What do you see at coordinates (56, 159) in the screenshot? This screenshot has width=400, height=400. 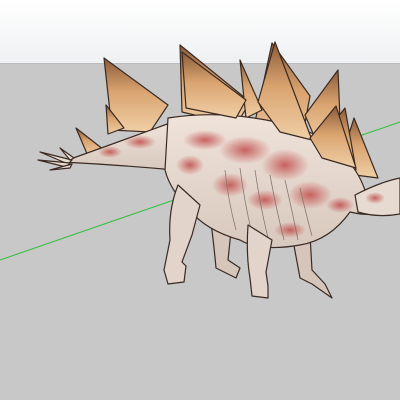 I see `tail-spikes` at bounding box center [56, 159].